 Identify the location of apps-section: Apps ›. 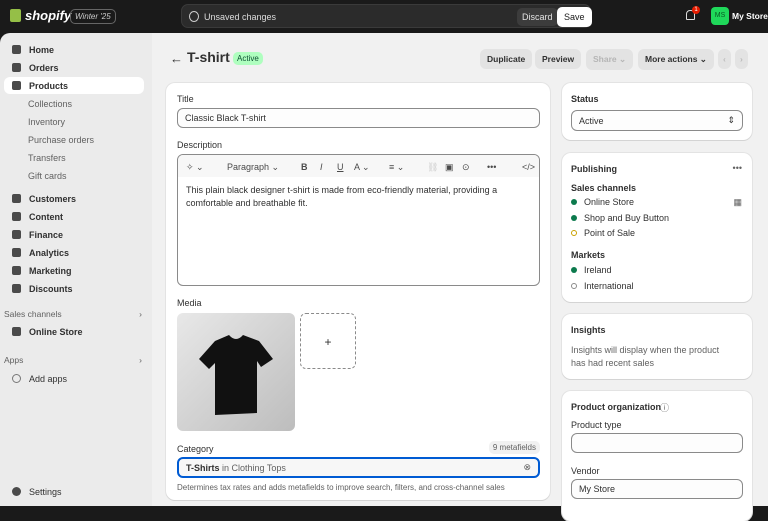
(73, 360).